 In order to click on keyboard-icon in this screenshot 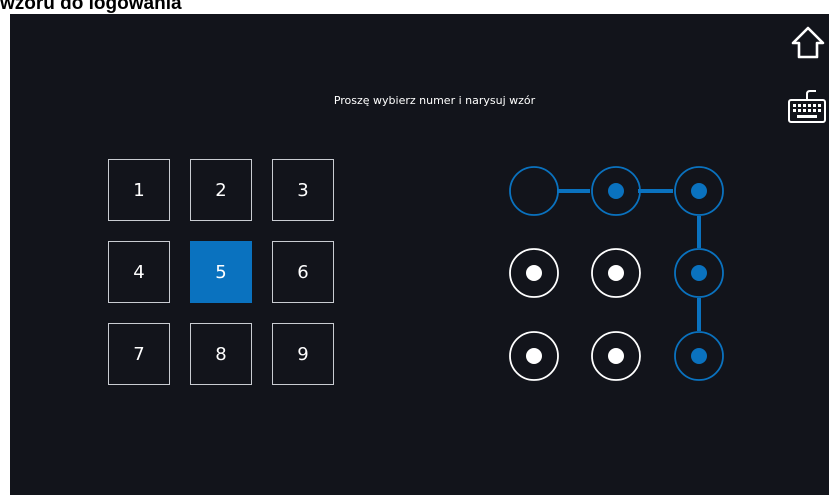, I will do `click(807, 106)`.